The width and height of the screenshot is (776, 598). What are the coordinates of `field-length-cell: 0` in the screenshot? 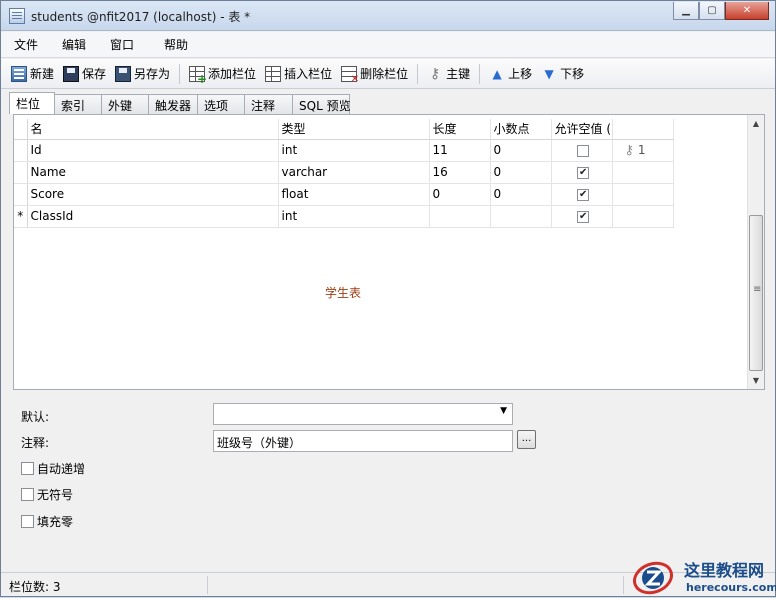 It's located at (460, 194).